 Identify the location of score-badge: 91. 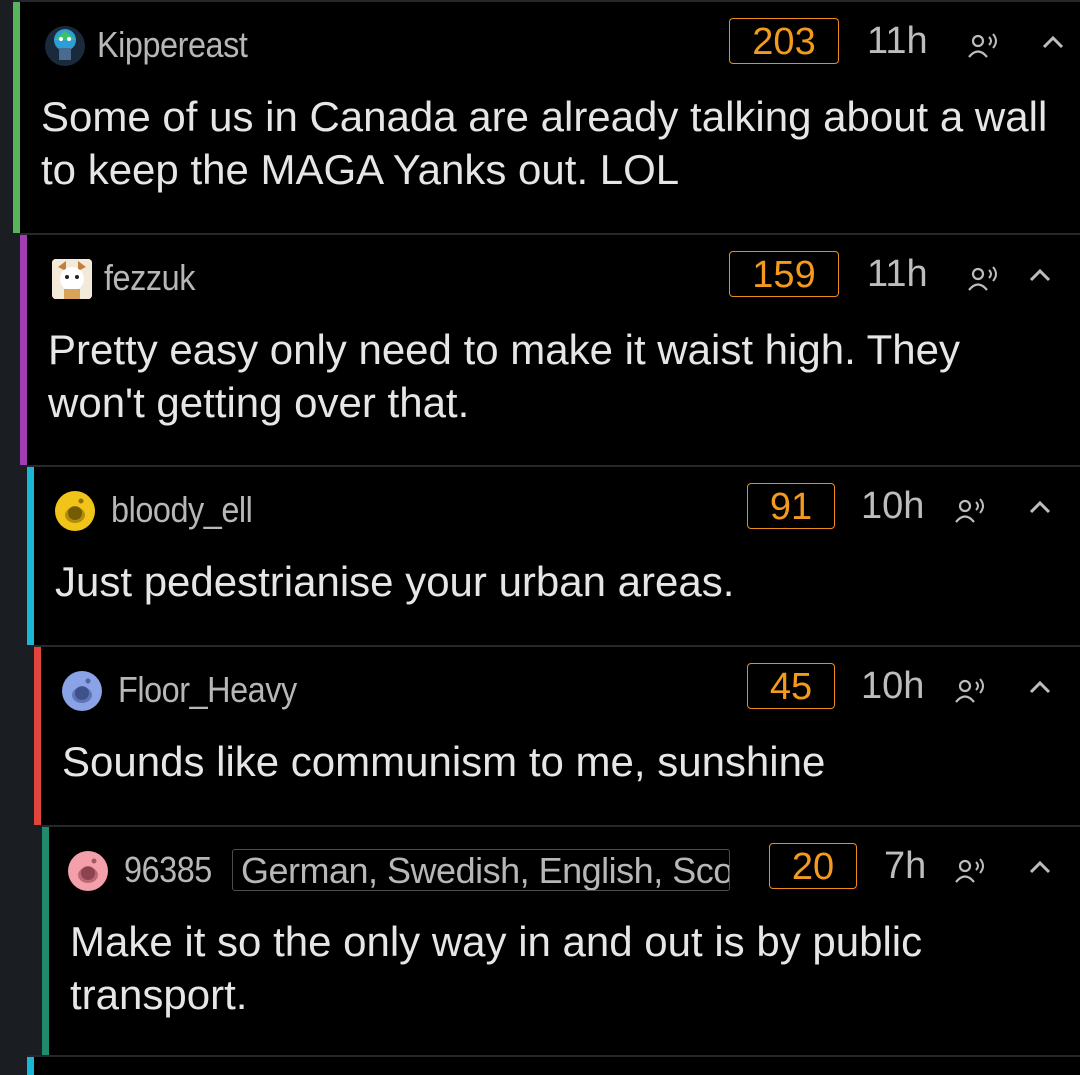
(791, 506).